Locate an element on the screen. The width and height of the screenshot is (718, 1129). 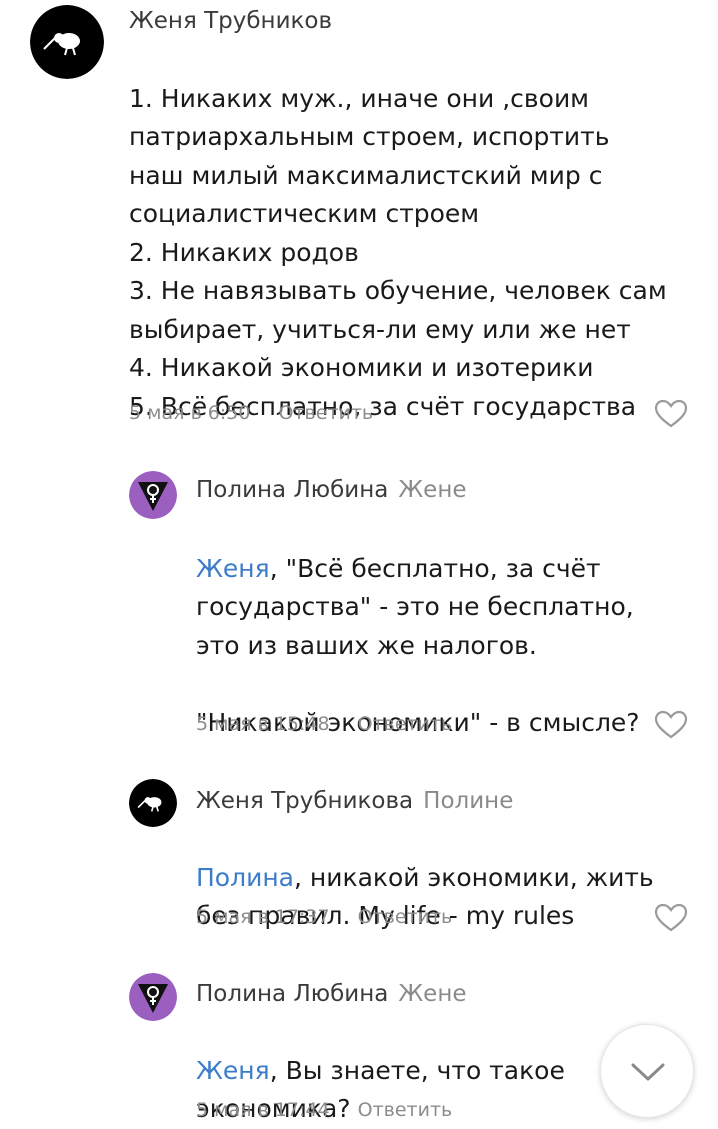
comment-date: 5 мая в 17:44 is located at coordinates (263, 1110).